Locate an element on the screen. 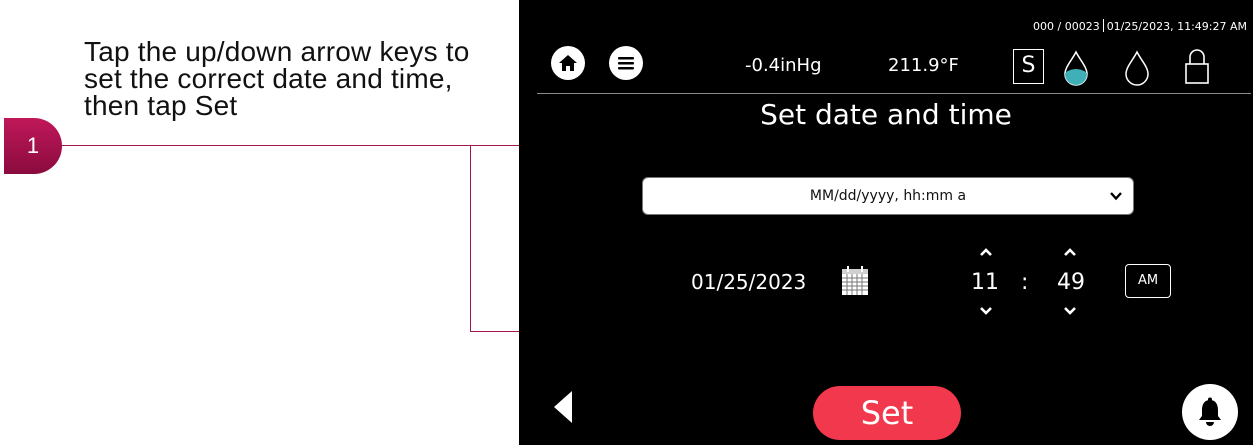  ampm-toggle: AM is located at coordinates (1148, 281).